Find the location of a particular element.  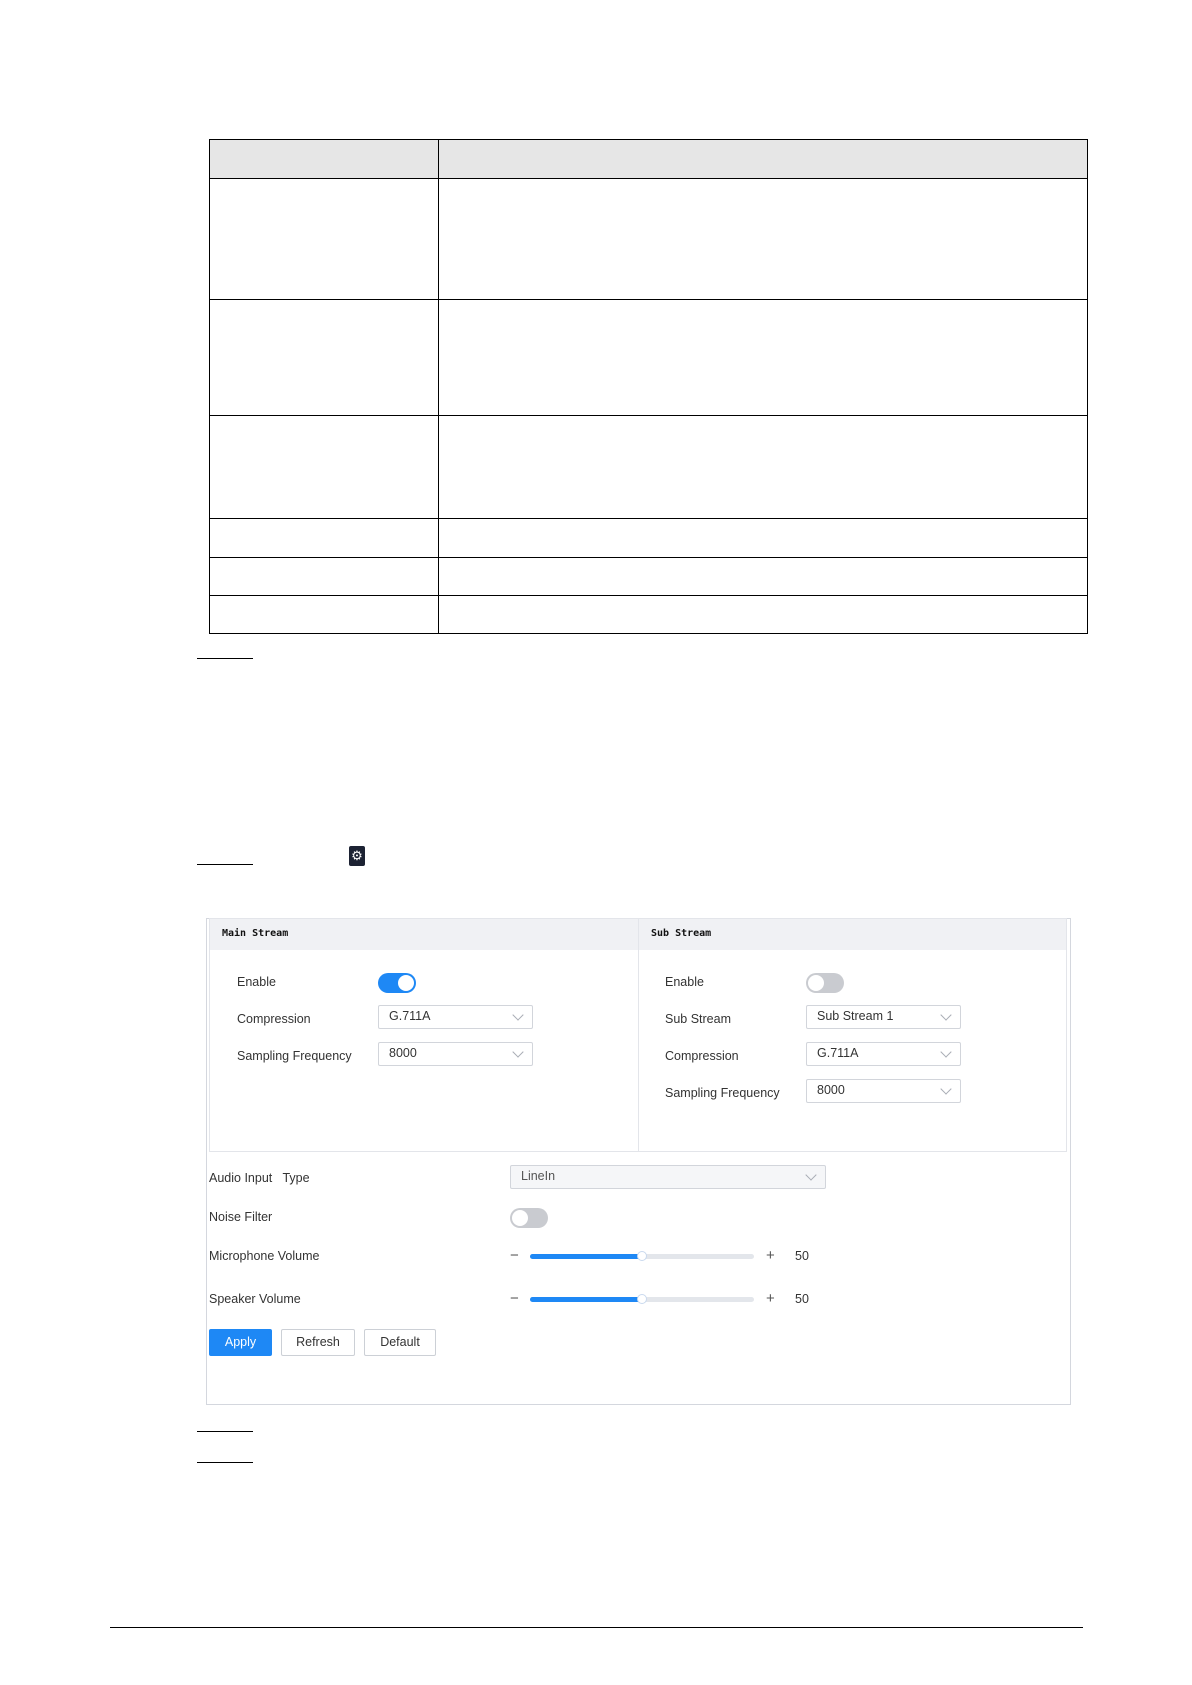

audio-input-type-label: Audio Input Type is located at coordinates (259, 1178).